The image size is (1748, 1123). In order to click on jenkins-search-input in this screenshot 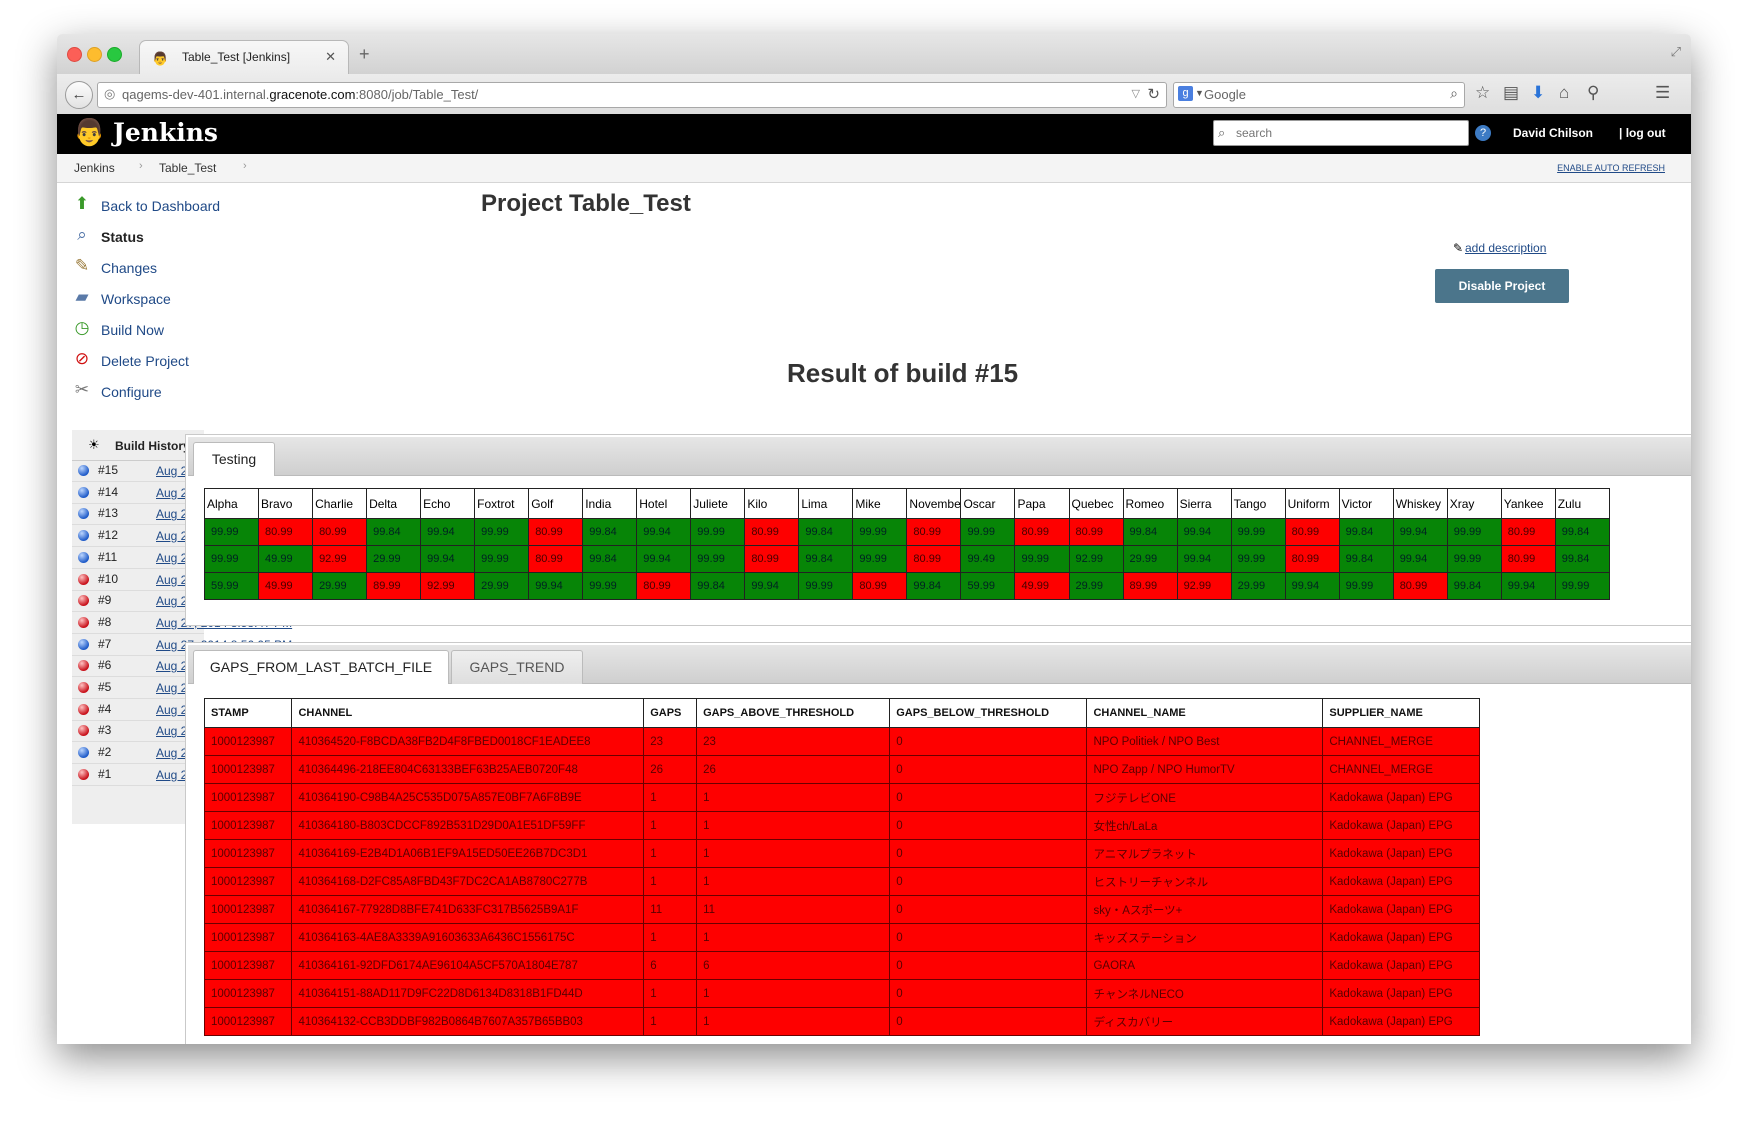, I will do `click(1350, 133)`.